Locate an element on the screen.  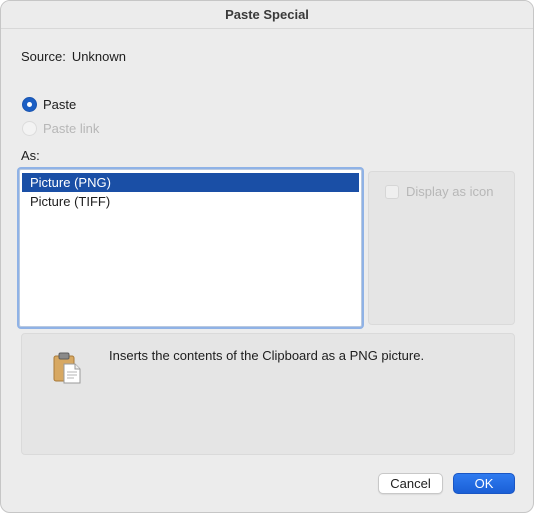
paste-link-radio-option: Paste link is located at coordinates (60, 128).